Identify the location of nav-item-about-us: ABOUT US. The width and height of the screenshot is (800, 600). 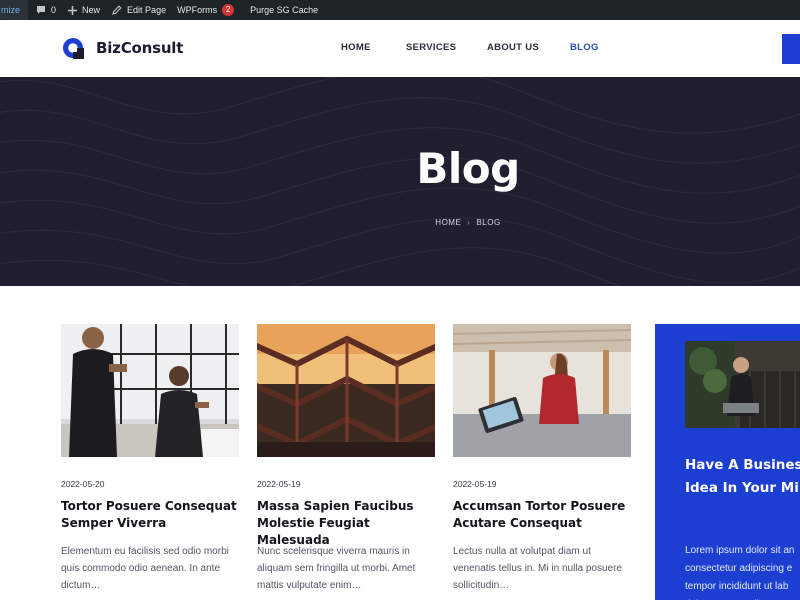
(513, 47).